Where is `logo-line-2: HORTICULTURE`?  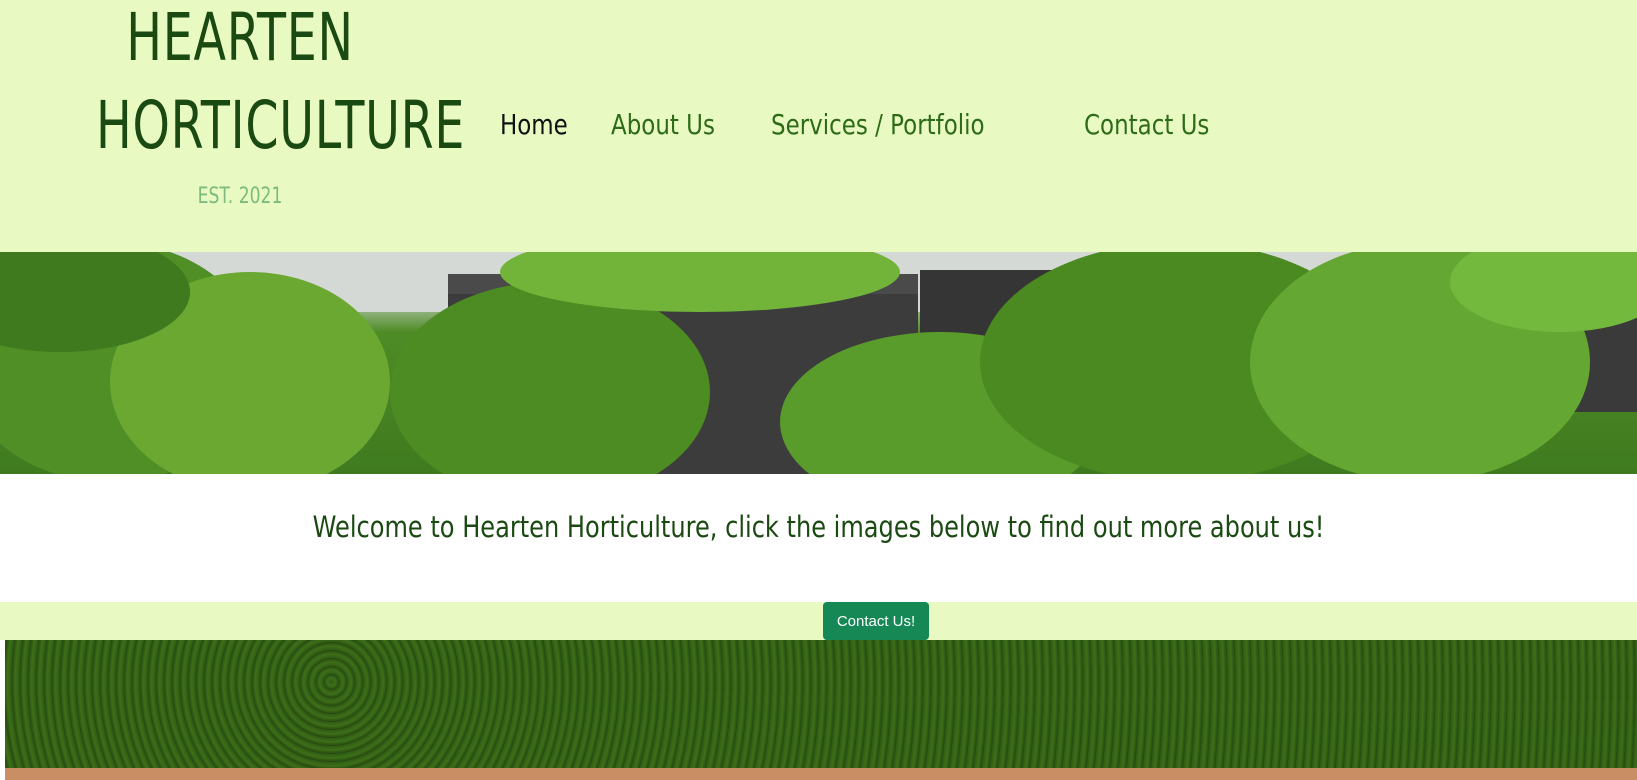
logo-line-2: HORTICULTURE is located at coordinates (281, 125).